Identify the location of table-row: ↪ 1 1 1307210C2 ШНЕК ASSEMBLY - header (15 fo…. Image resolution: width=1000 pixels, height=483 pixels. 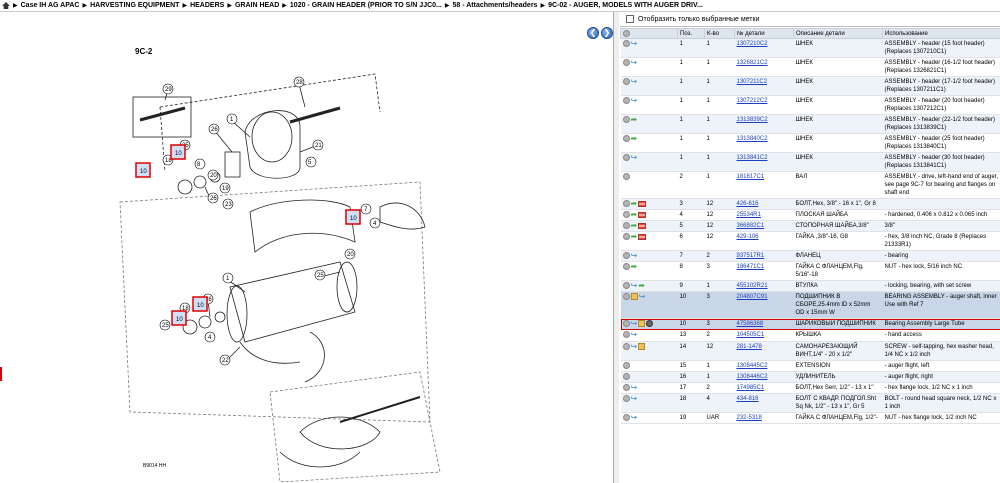
(810, 48).